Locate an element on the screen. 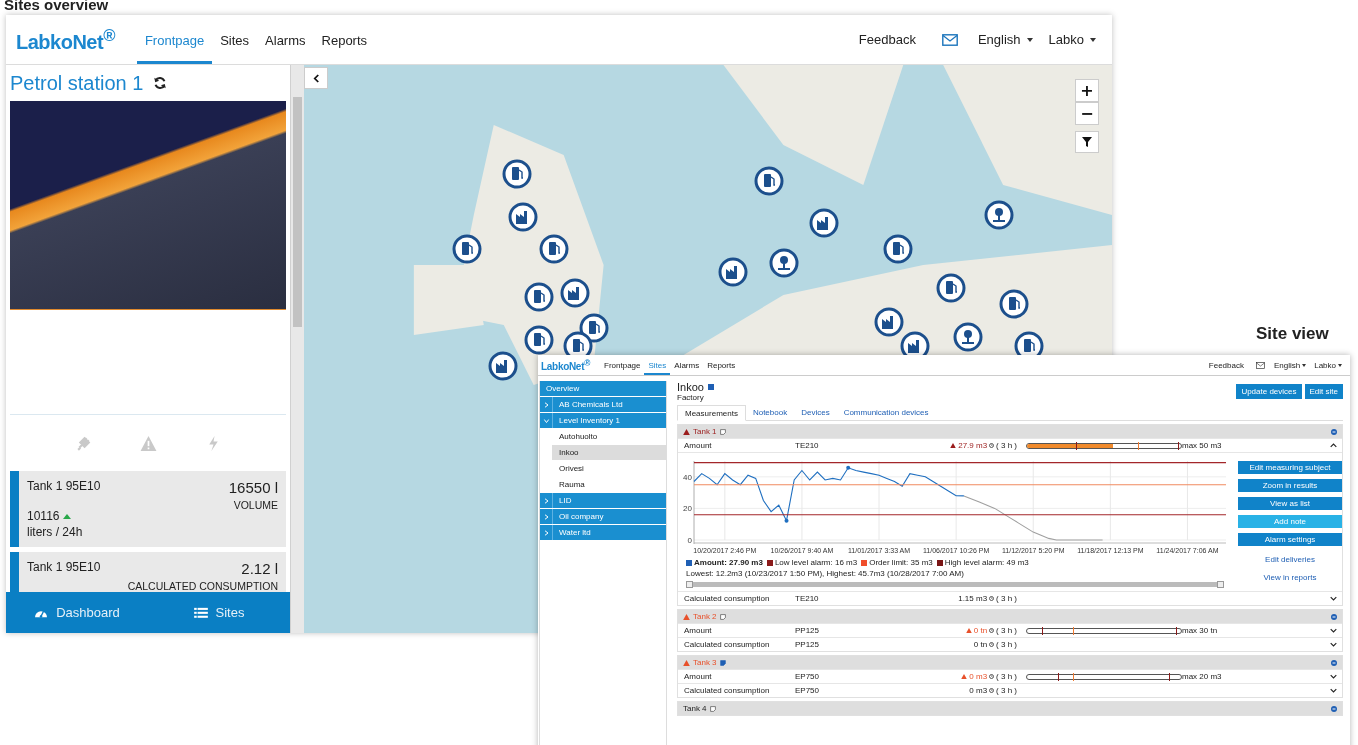  action-button: Update devices is located at coordinates (1269, 391).